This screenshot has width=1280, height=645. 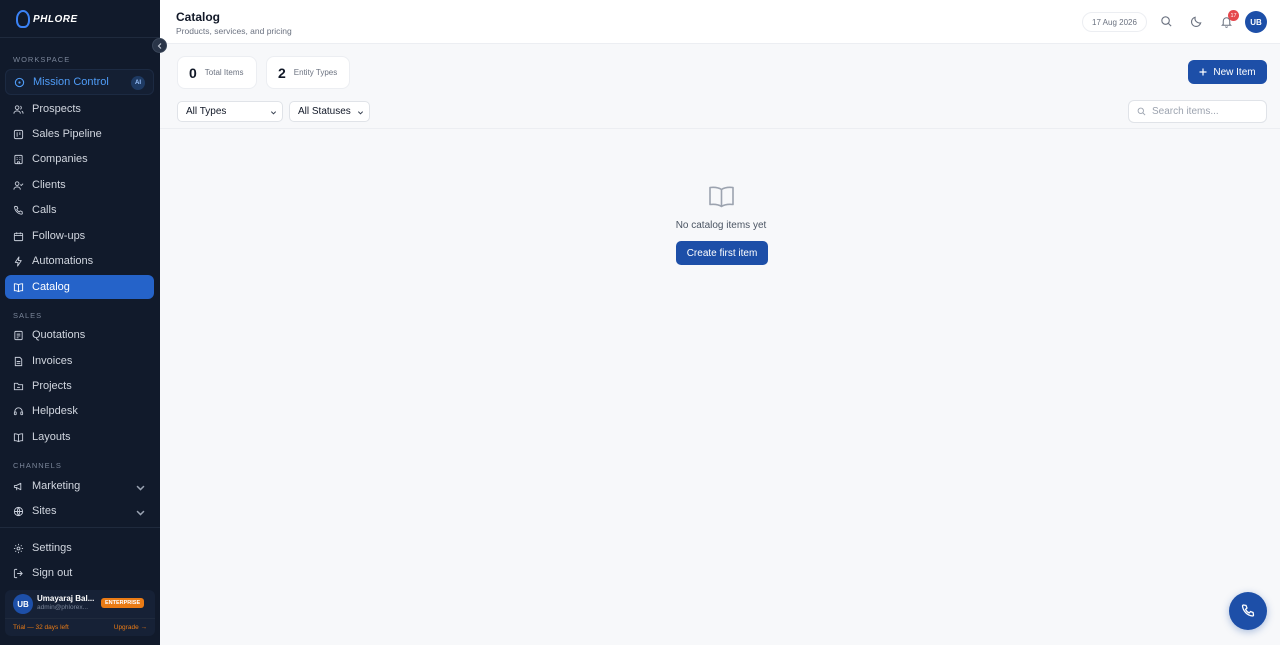 I want to click on stat-entity-types: 2 Entity Types, so click(x=308, y=72).